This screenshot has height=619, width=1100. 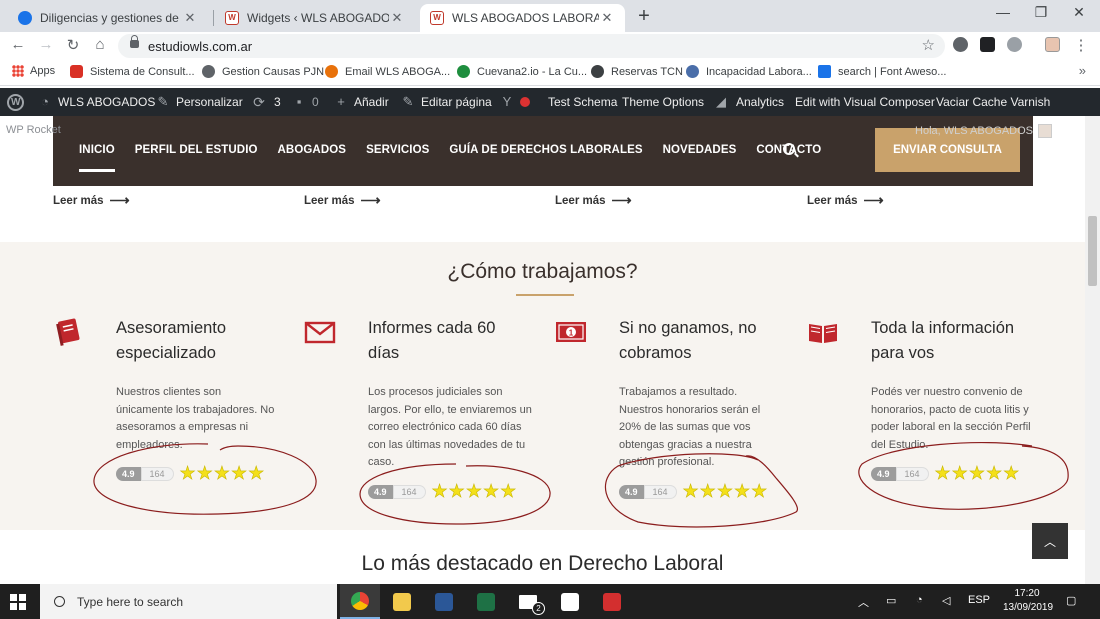 I want to click on admin-varnish-link: Vaciar Cache Varnish, so click(x=993, y=102).